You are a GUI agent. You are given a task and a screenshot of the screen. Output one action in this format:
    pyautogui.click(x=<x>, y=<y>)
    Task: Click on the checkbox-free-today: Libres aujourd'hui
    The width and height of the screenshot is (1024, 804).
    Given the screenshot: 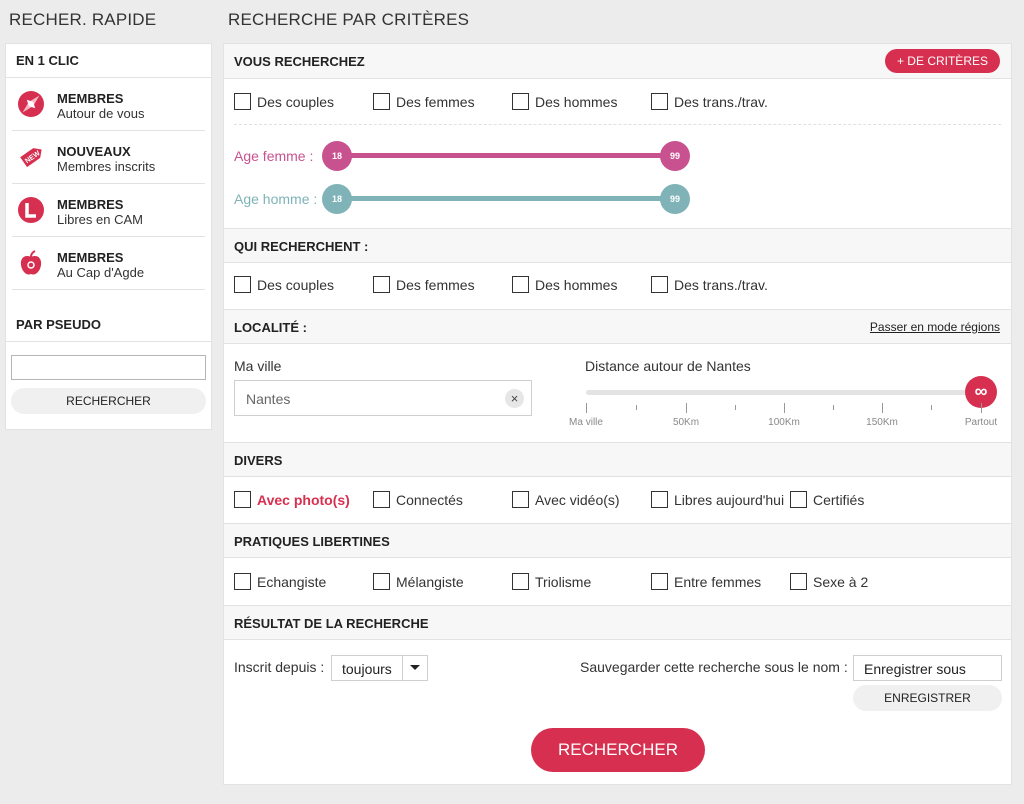 What is the action you would take?
    pyautogui.click(x=717, y=499)
    